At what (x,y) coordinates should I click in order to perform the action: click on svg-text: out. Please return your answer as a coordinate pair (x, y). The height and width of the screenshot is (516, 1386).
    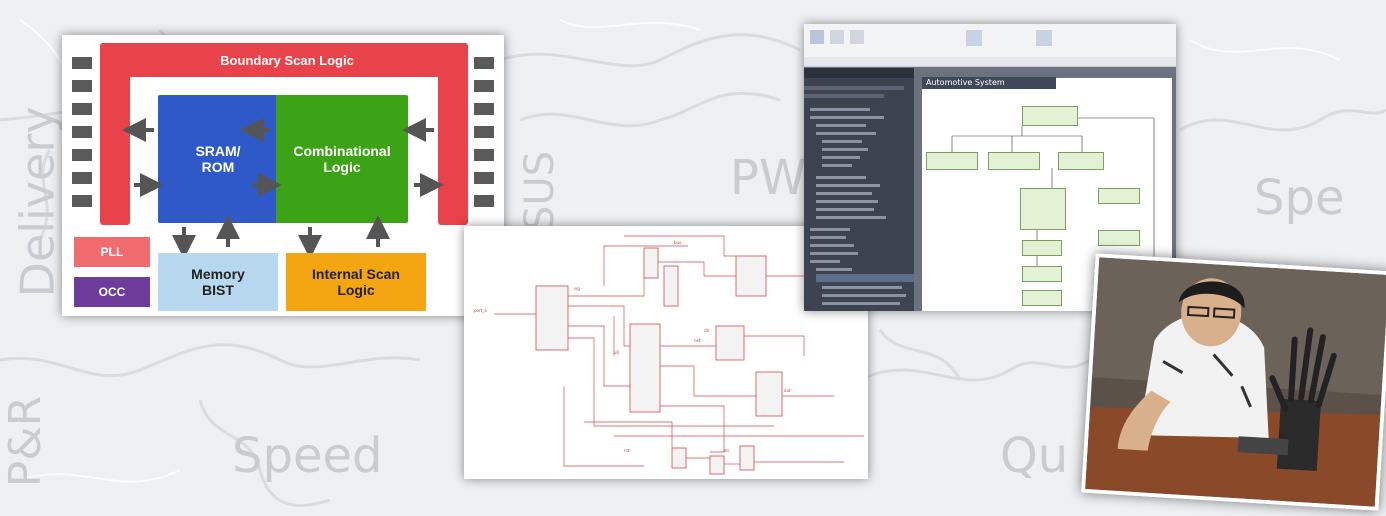
    Looking at the image, I should click on (787, 390).